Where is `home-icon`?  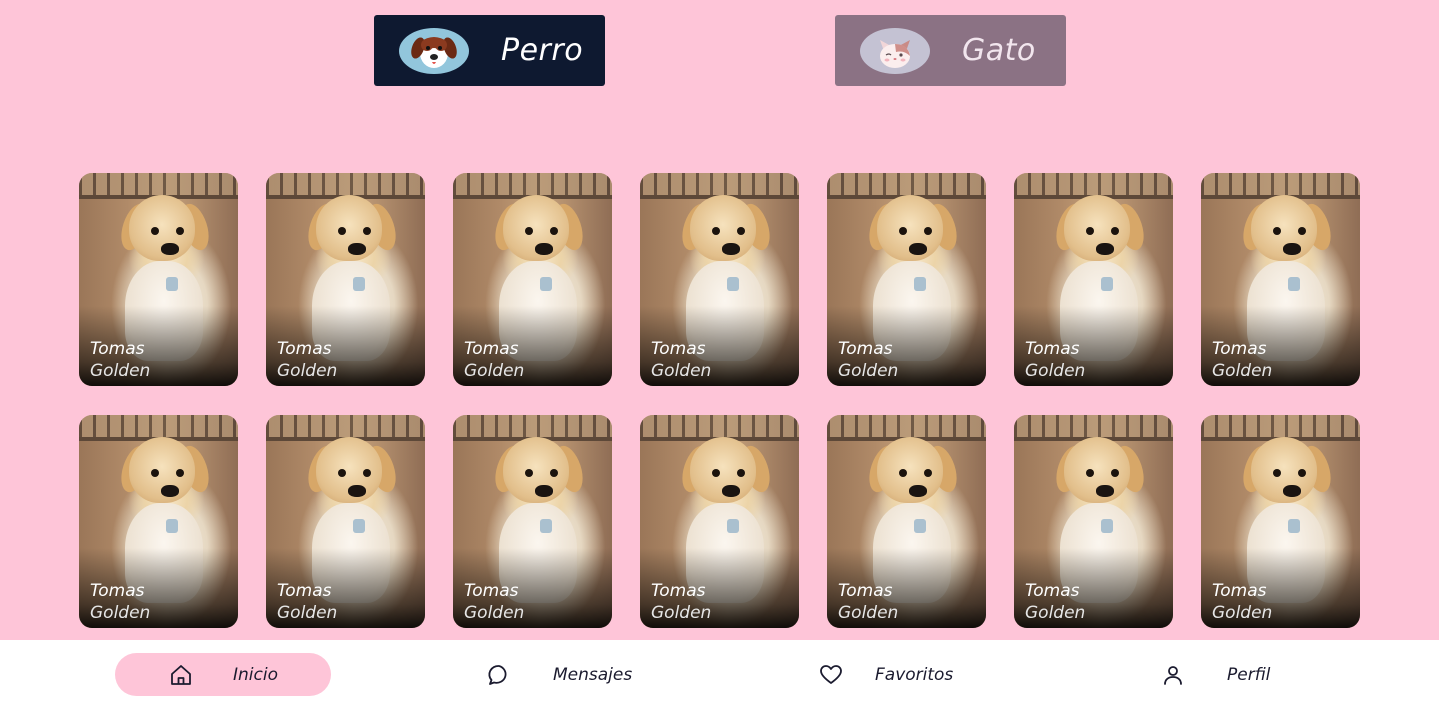 home-icon is located at coordinates (181, 674).